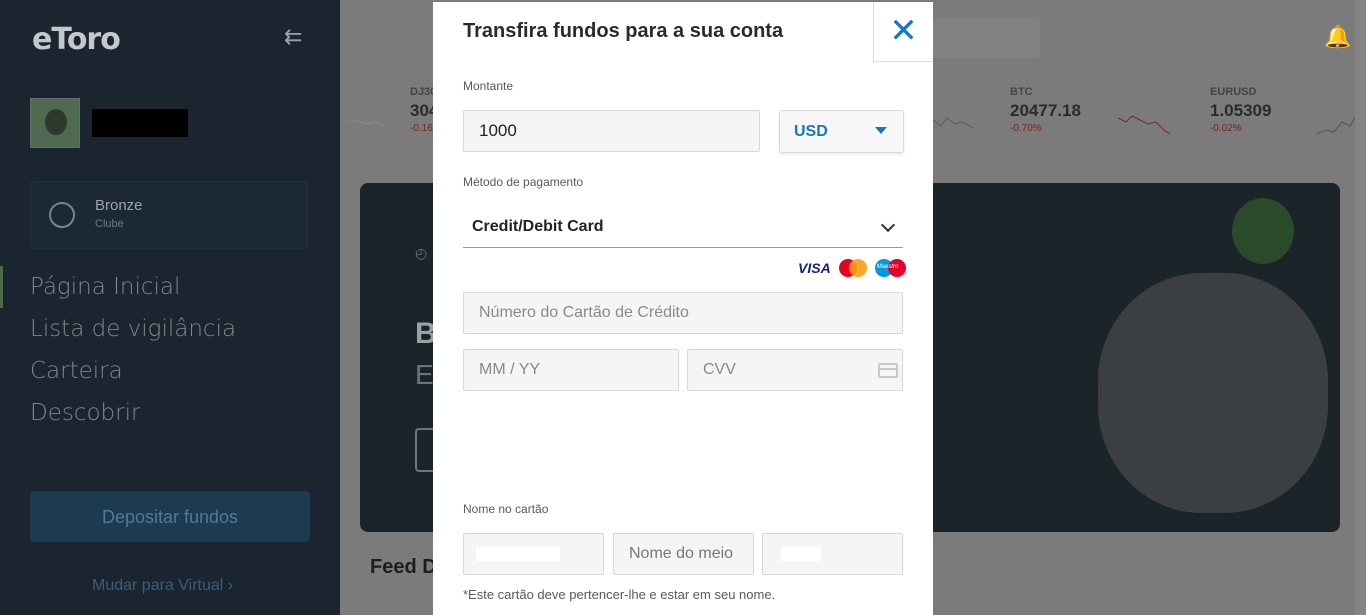  What do you see at coordinates (795, 370) in the screenshot?
I see `cvv-input: CVV` at bounding box center [795, 370].